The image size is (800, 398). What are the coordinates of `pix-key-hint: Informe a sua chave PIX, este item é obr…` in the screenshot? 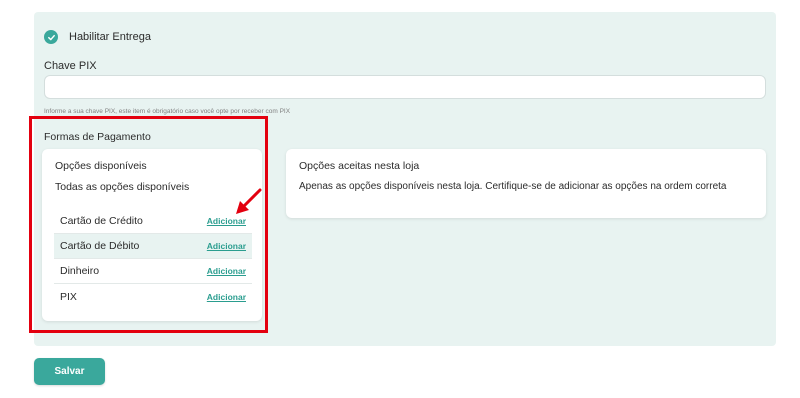 It's located at (167, 111).